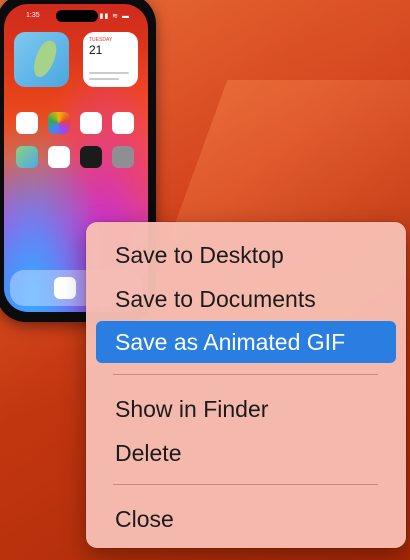 Image resolution: width=410 pixels, height=560 pixels. What do you see at coordinates (33, 15) in the screenshot?
I see `status-time: 1:35` at bounding box center [33, 15].